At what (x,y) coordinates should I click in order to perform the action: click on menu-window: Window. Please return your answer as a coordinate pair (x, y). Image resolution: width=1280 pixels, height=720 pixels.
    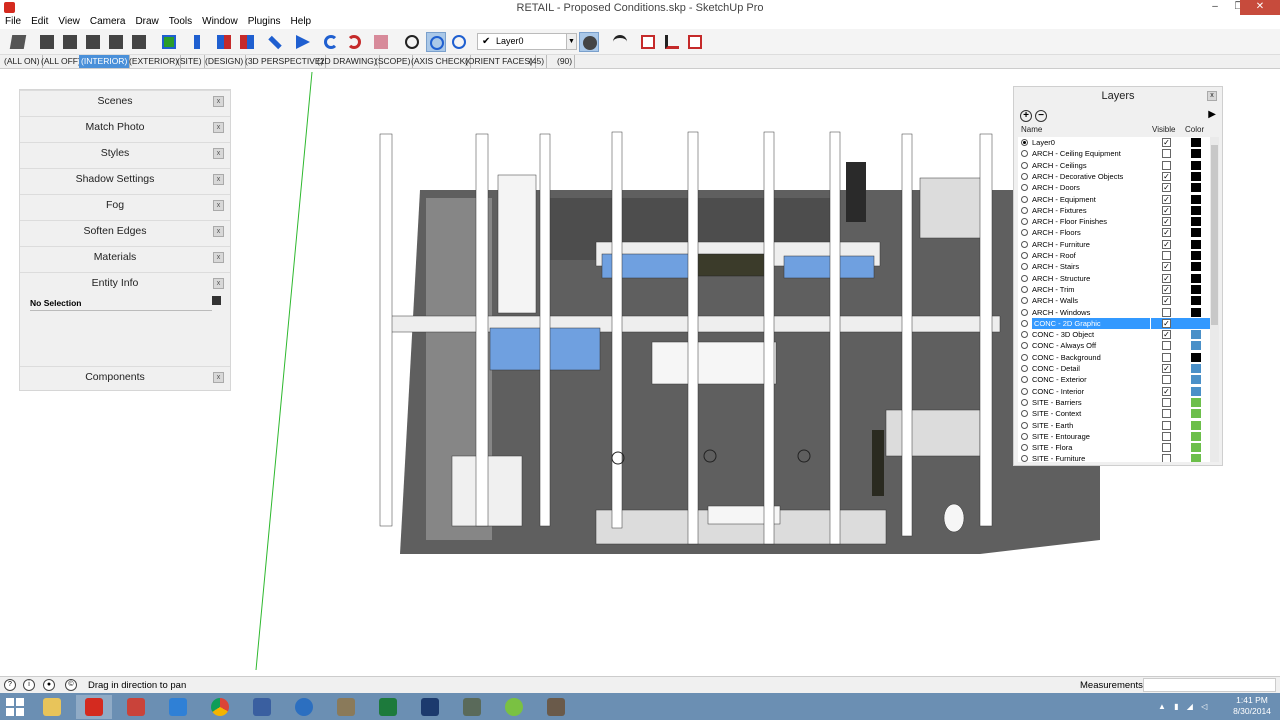
    Looking at the image, I should click on (220, 22).